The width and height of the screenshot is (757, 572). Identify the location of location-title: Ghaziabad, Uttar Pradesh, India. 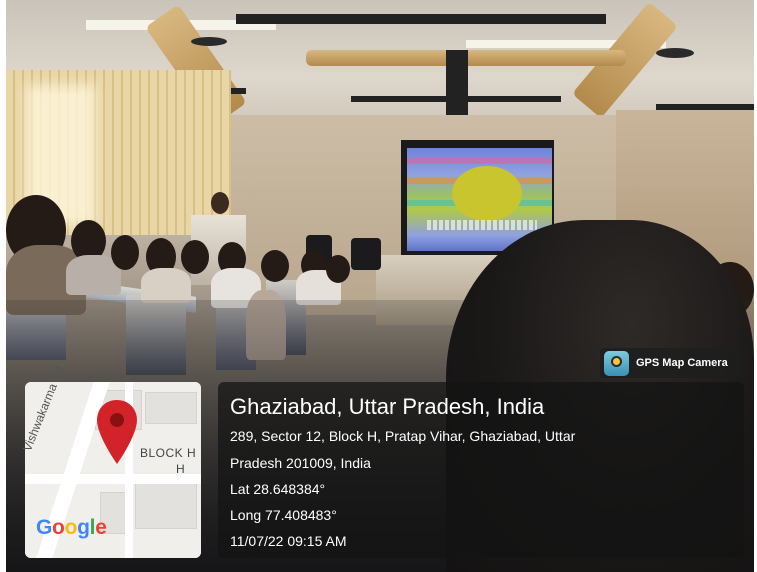
(387, 406).